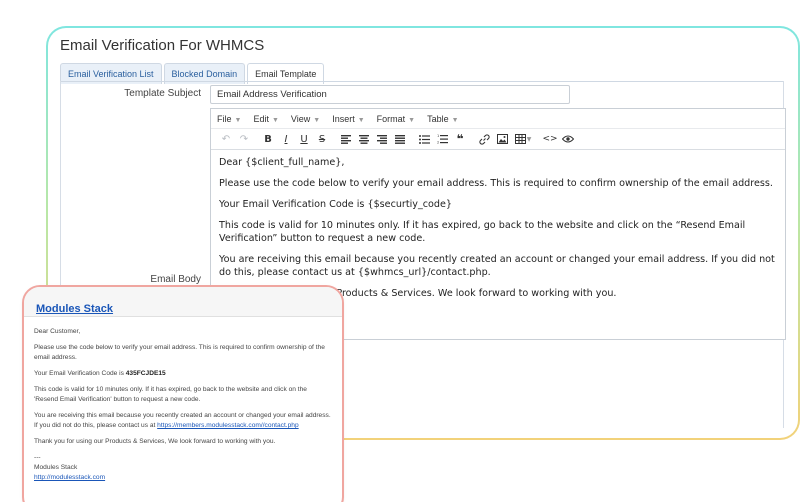  What do you see at coordinates (390, 94) in the screenshot?
I see `template-subject-input: Email Address Verification` at bounding box center [390, 94].